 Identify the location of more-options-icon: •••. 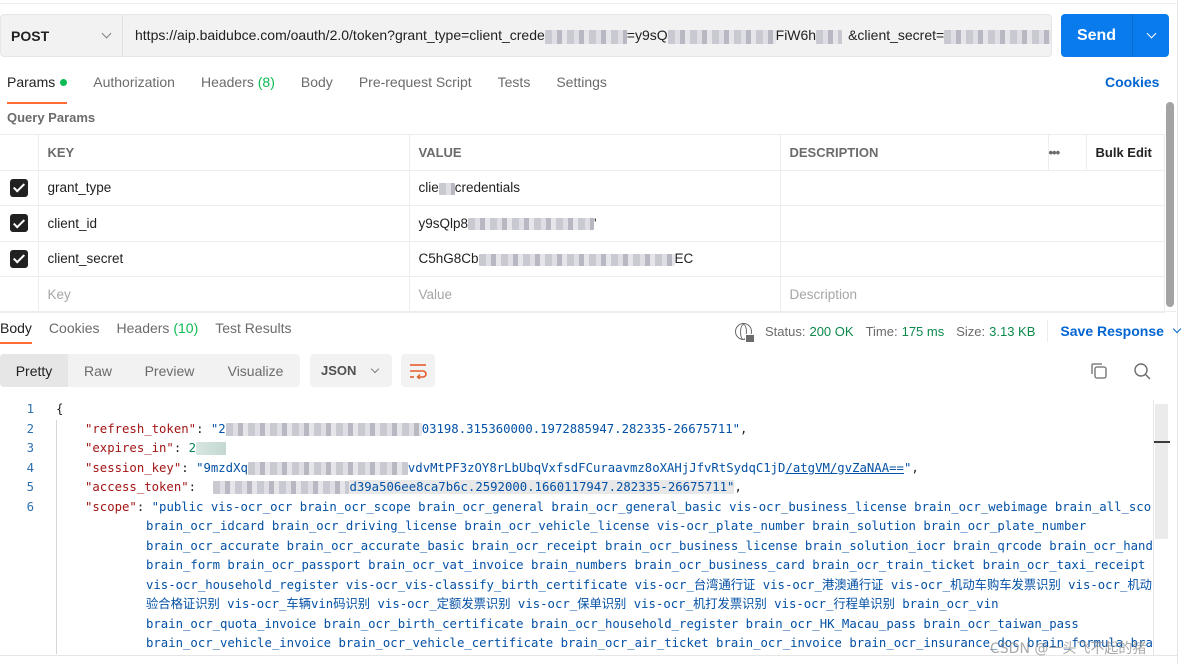
(1067, 152).